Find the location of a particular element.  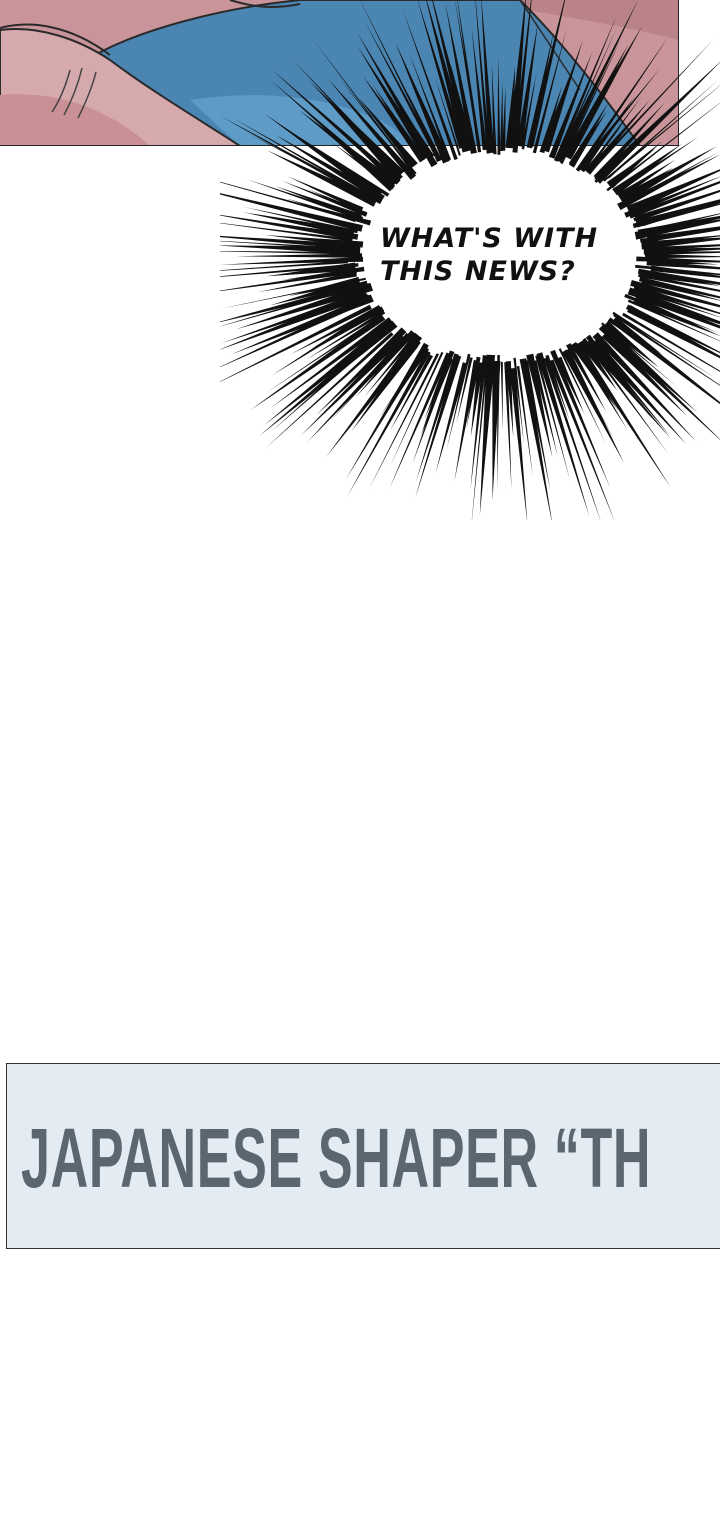

speech-line-1: WHAT'S WITH is located at coordinates (489, 238).